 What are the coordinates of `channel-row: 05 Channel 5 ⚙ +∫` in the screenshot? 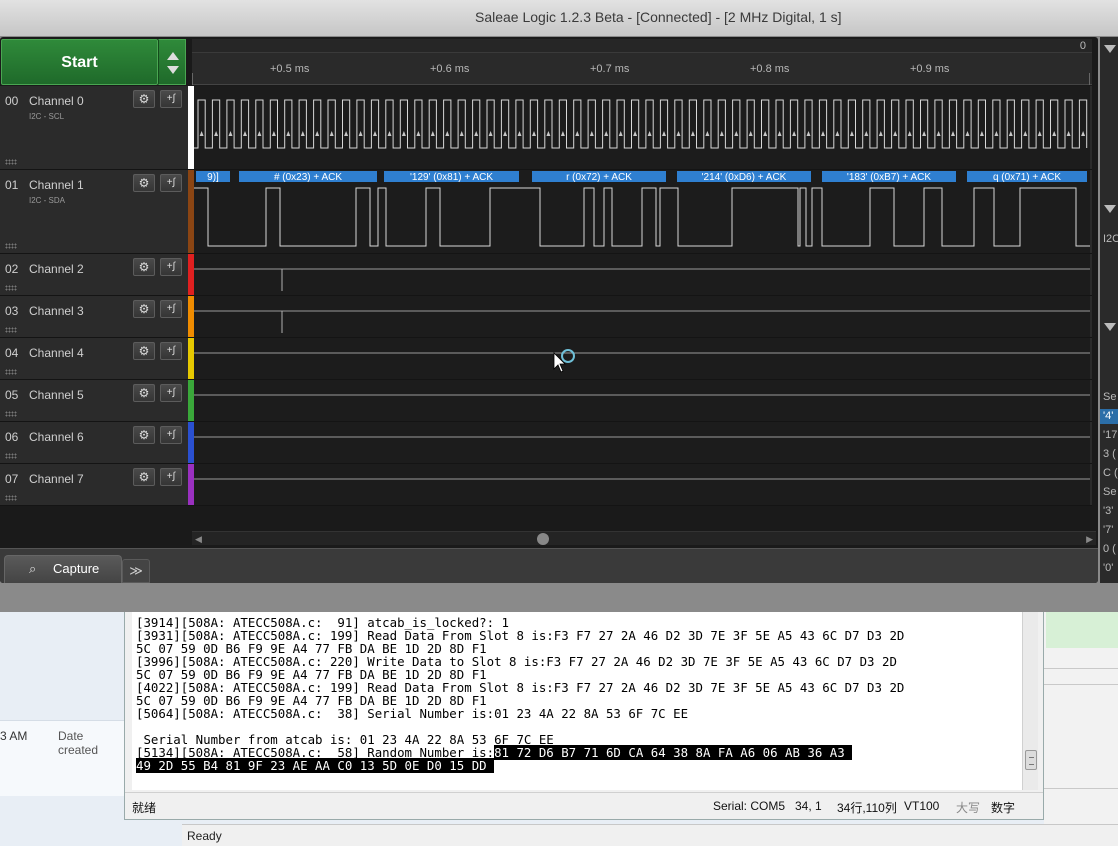 It's located at (546, 401).